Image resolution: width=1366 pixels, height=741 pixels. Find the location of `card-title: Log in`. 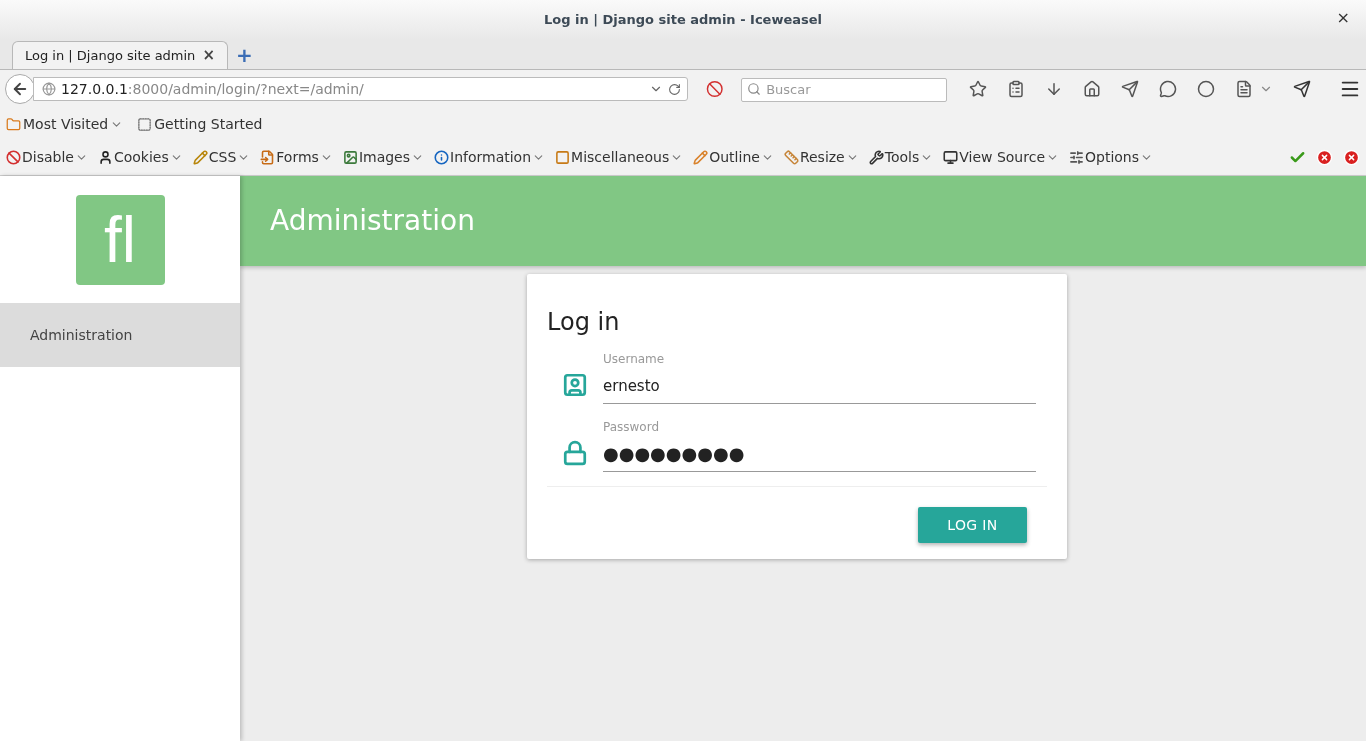

card-title: Log in is located at coordinates (584, 322).